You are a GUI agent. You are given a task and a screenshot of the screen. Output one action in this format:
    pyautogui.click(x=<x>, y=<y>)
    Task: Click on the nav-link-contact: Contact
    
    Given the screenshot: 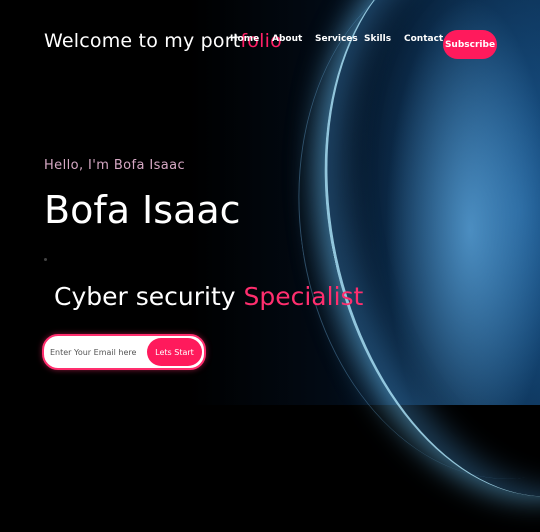 What is the action you would take?
    pyautogui.click(x=423, y=39)
    